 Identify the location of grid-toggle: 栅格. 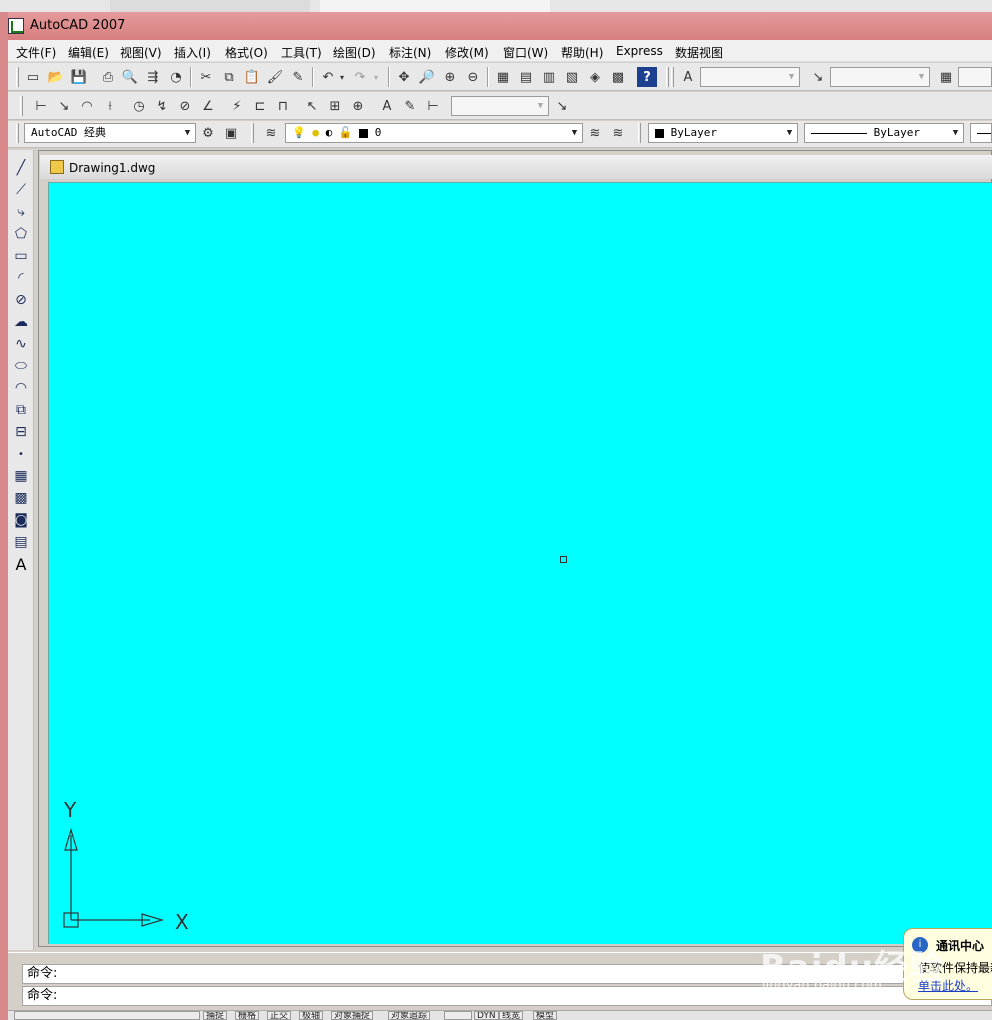
(247, 1015).